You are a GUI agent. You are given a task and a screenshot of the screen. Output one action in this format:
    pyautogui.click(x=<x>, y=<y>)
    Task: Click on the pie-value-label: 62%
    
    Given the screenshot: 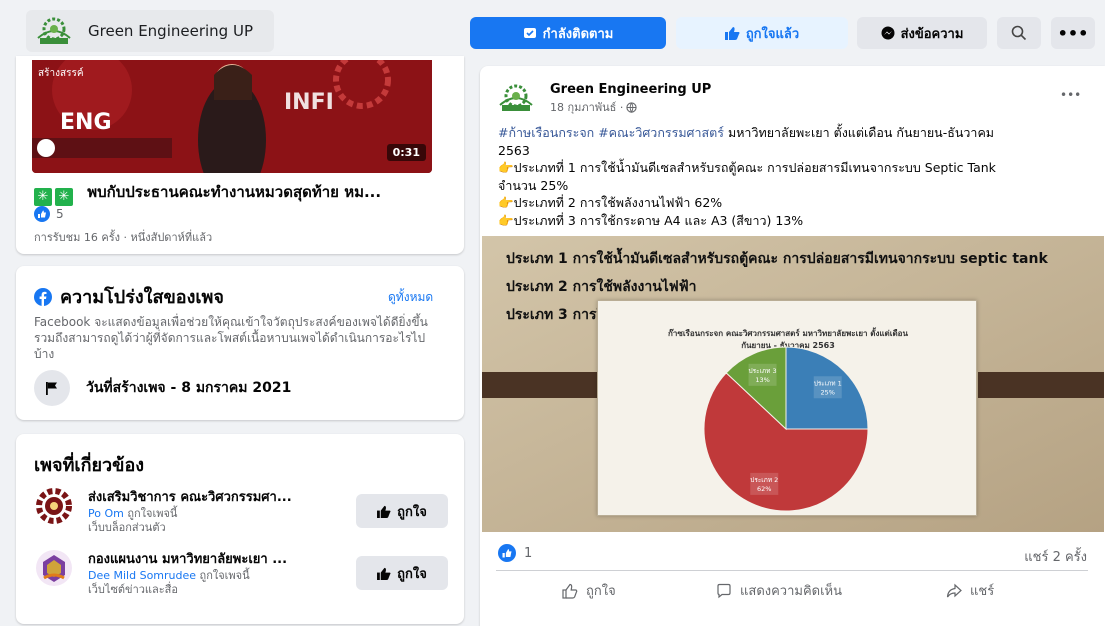 What is the action you would take?
    pyautogui.click(x=764, y=489)
    